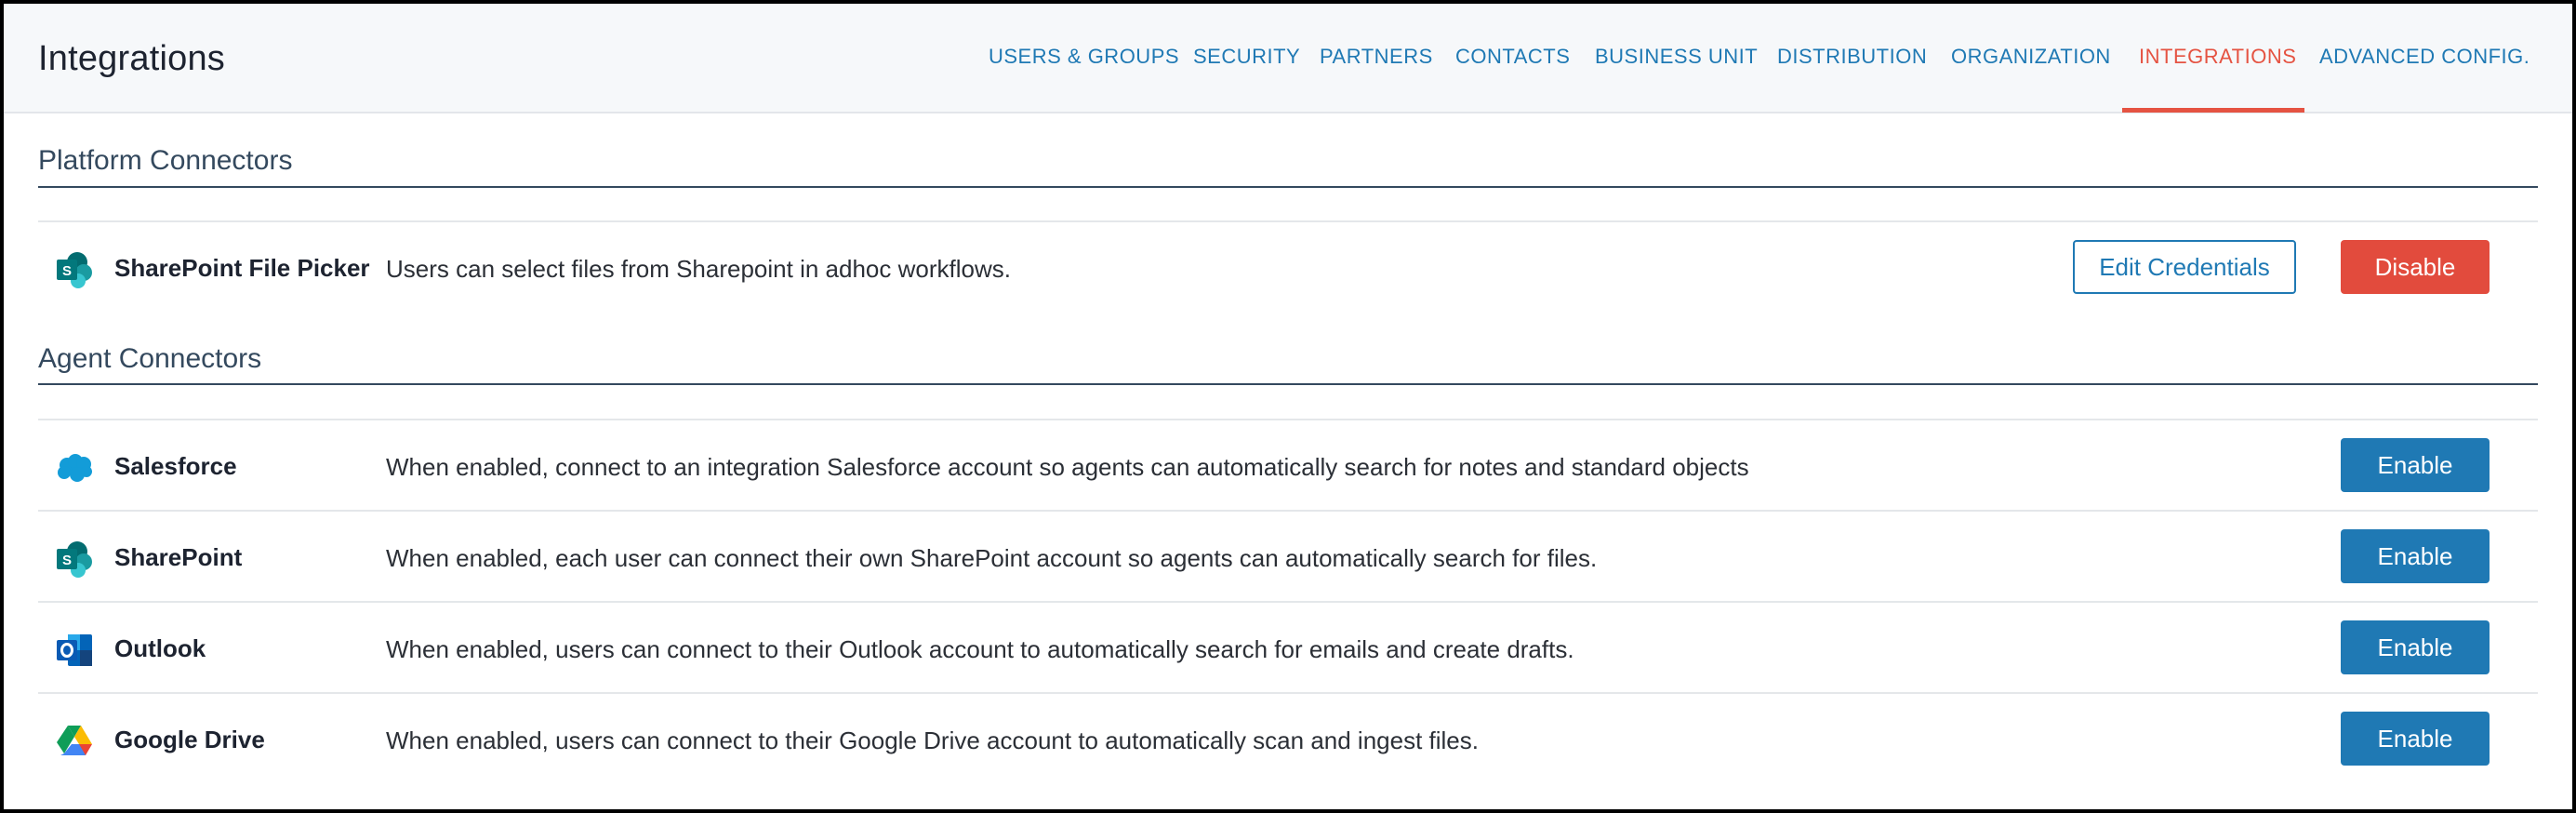 The height and width of the screenshot is (813, 2576). What do you see at coordinates (178, 557) in the screenshot?
I see `connector-name: SharePoint` at bounding box center [178, 557].